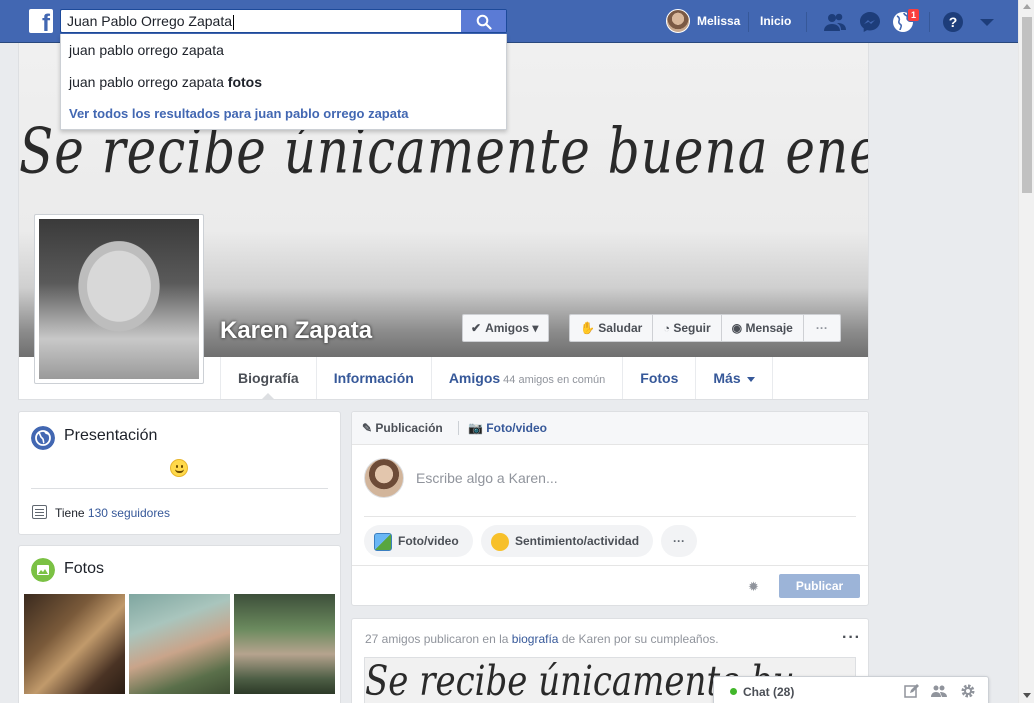  I want to click on tab-timeline: Biografía, so click(268, 378).